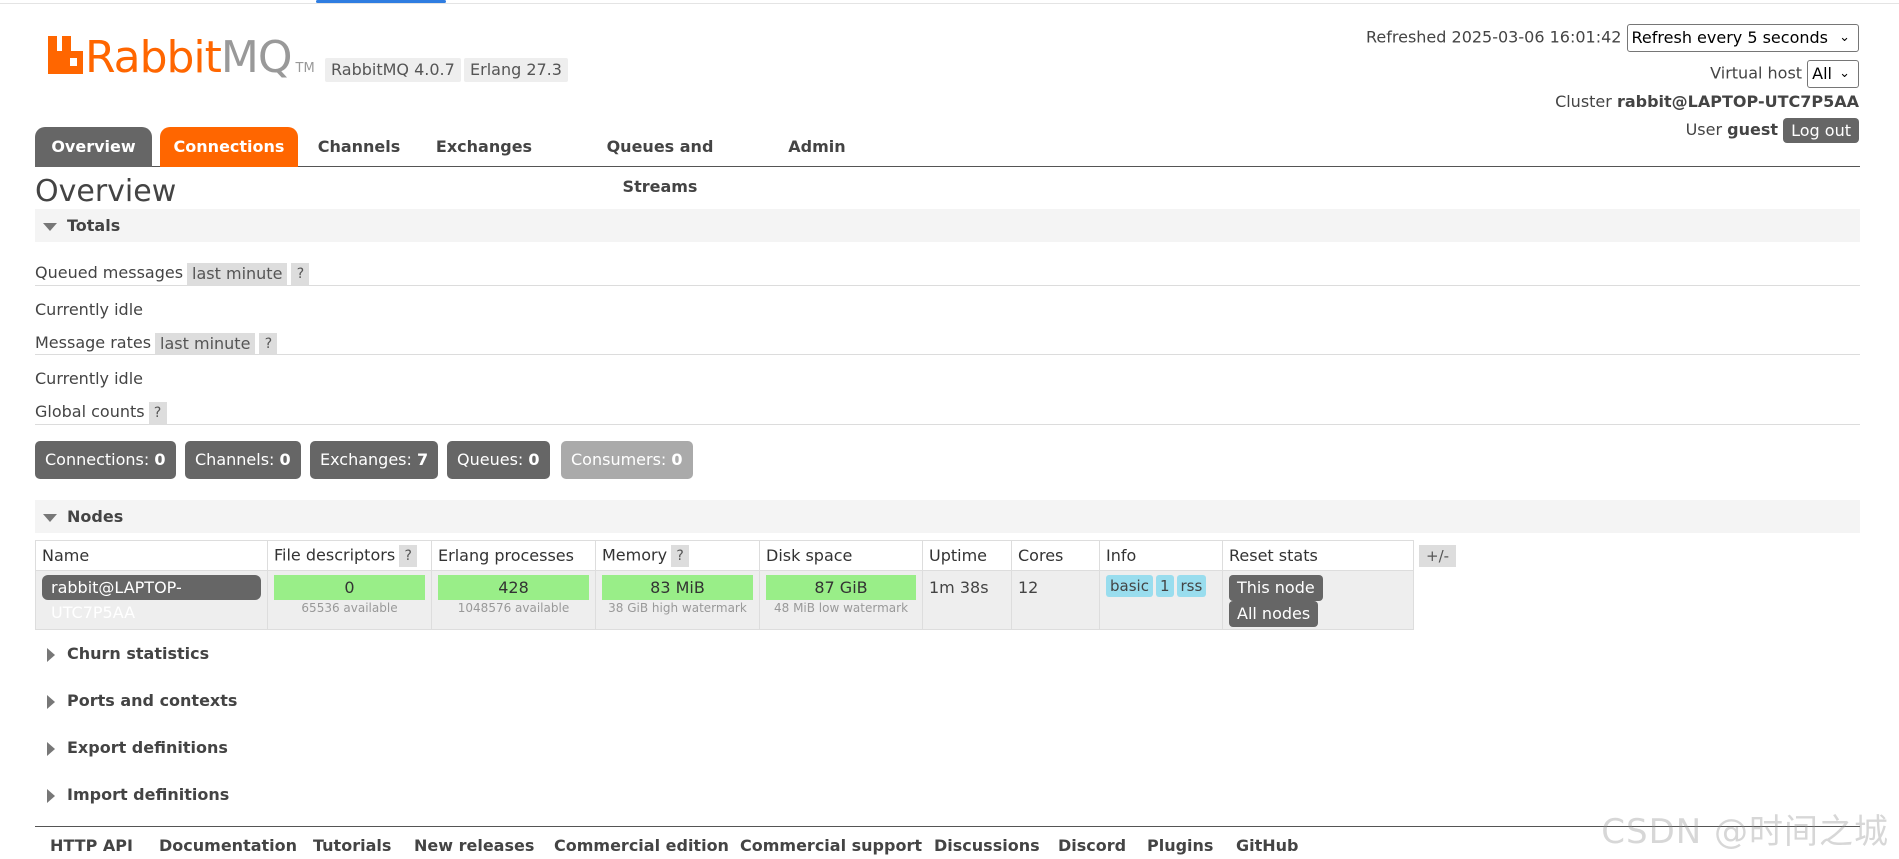  Describe the element at coordinates (1276, 588) in the screenshot. I see `reset-this-node-button: This node` at that location.